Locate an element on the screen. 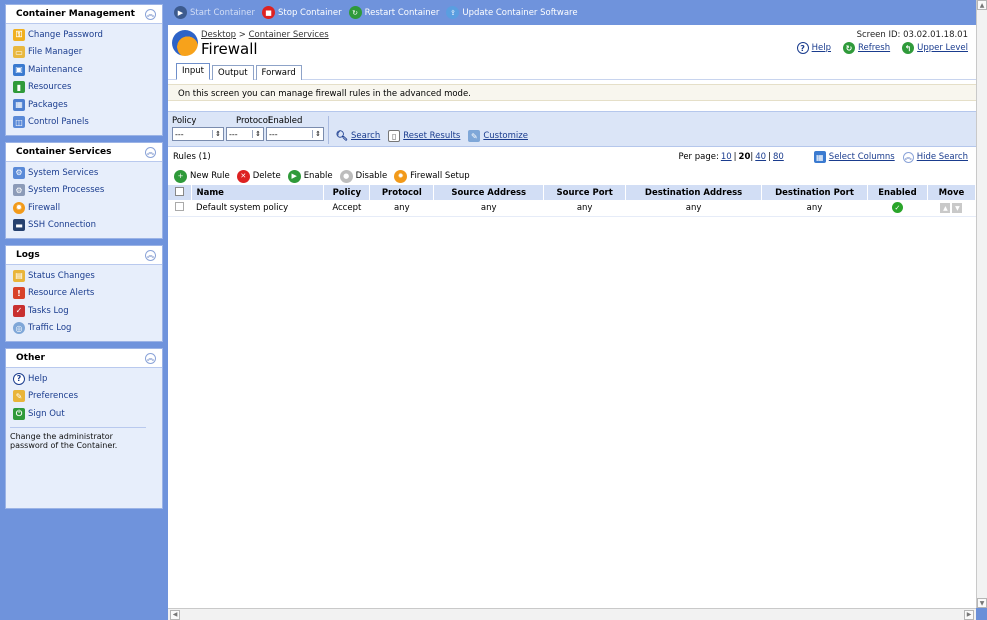 The height and width of the screenshot is (620, 987). panel-header: Other ︽ is located at coordinates (84, 358).